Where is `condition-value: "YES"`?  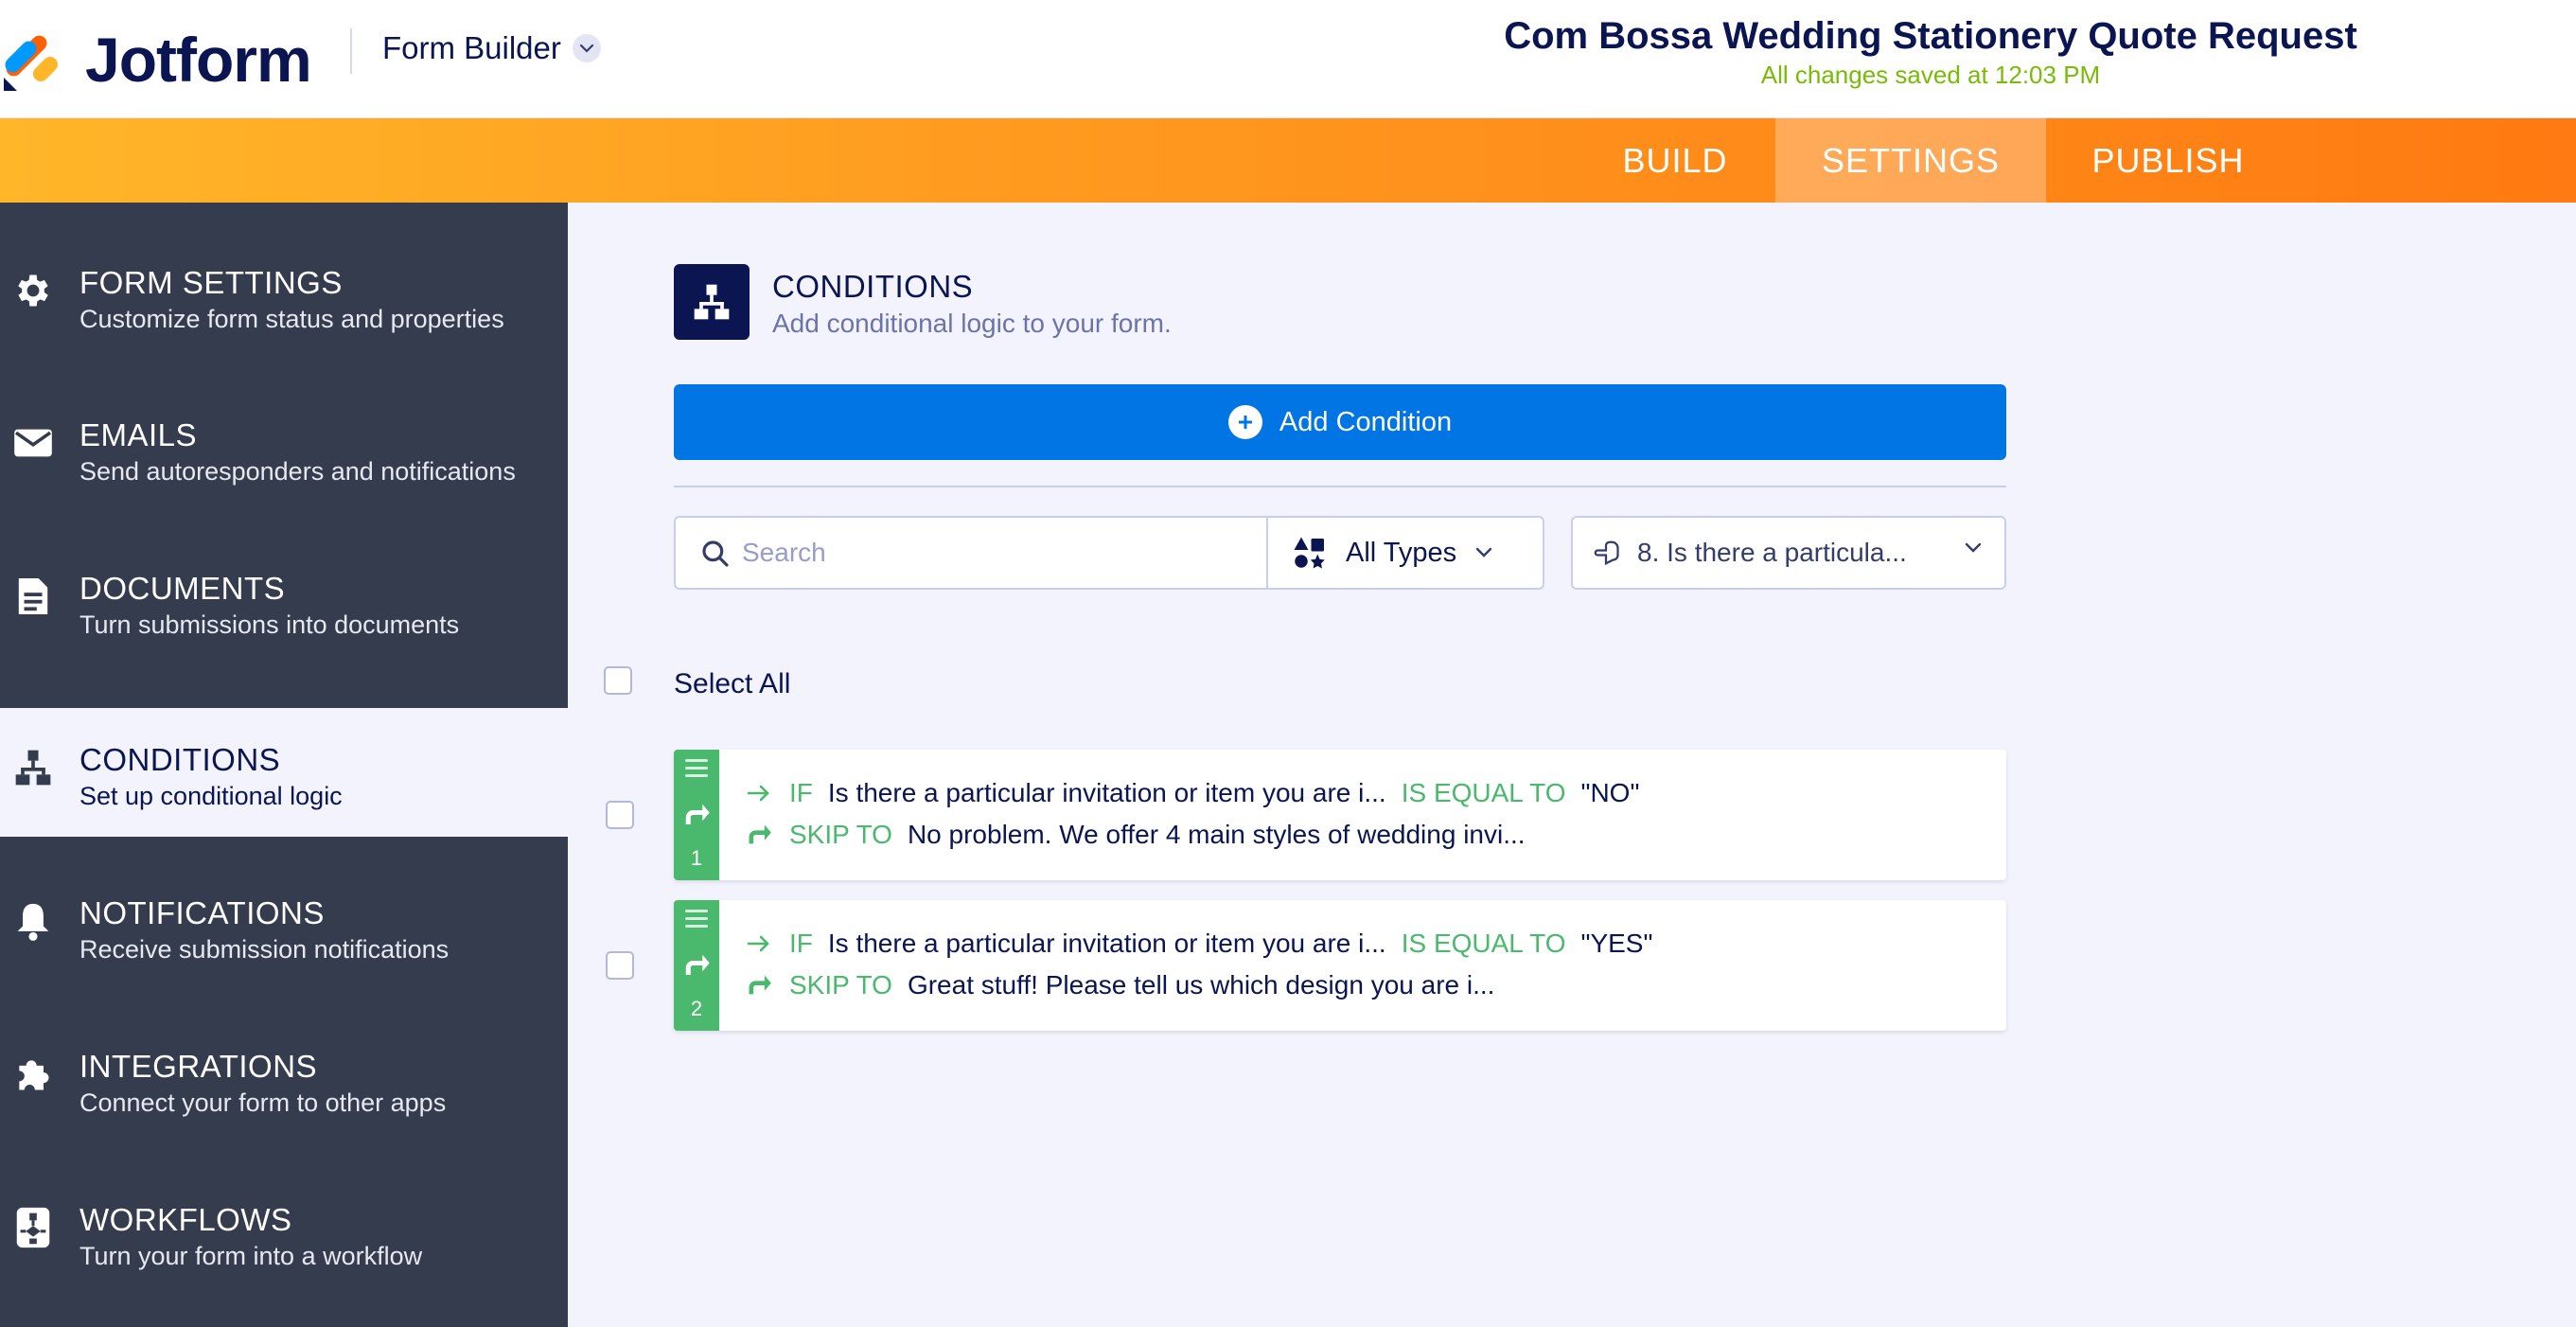 condition-value: "YES" is located at coordinates (1616, 943).